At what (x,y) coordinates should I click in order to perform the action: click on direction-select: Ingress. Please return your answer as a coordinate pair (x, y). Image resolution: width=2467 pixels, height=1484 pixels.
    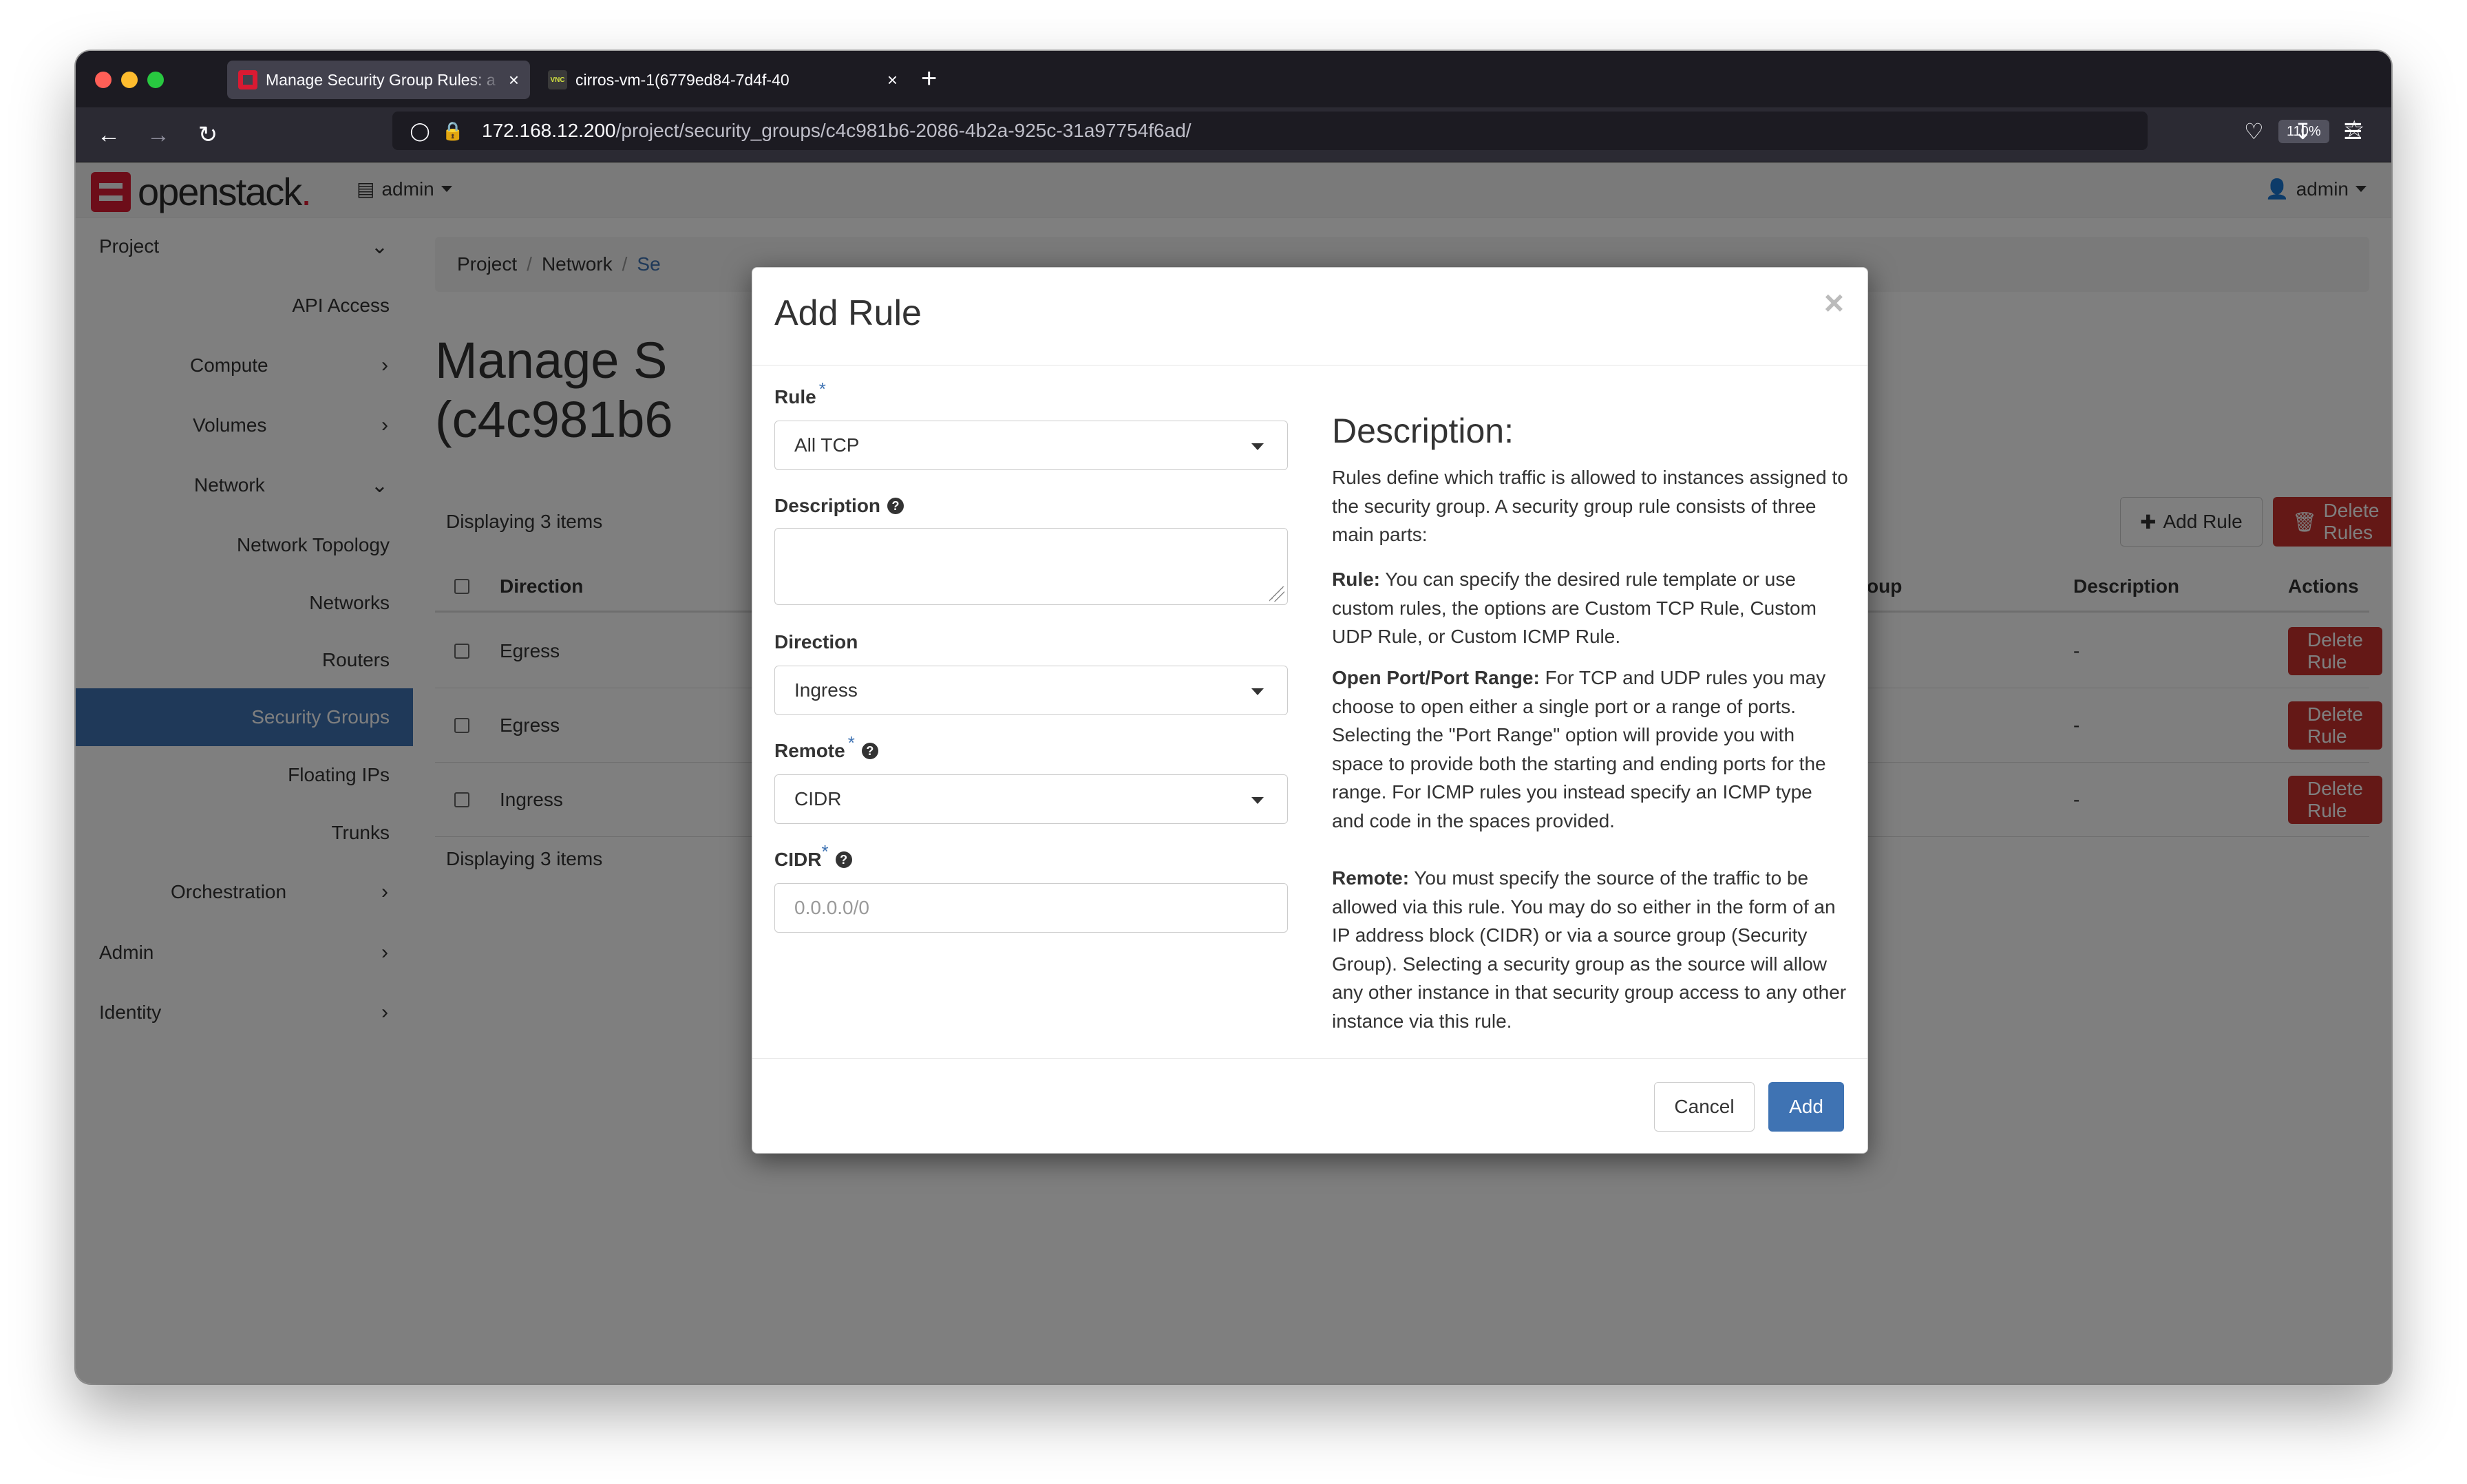
    Looking at the image, I should click on (1031, 690).